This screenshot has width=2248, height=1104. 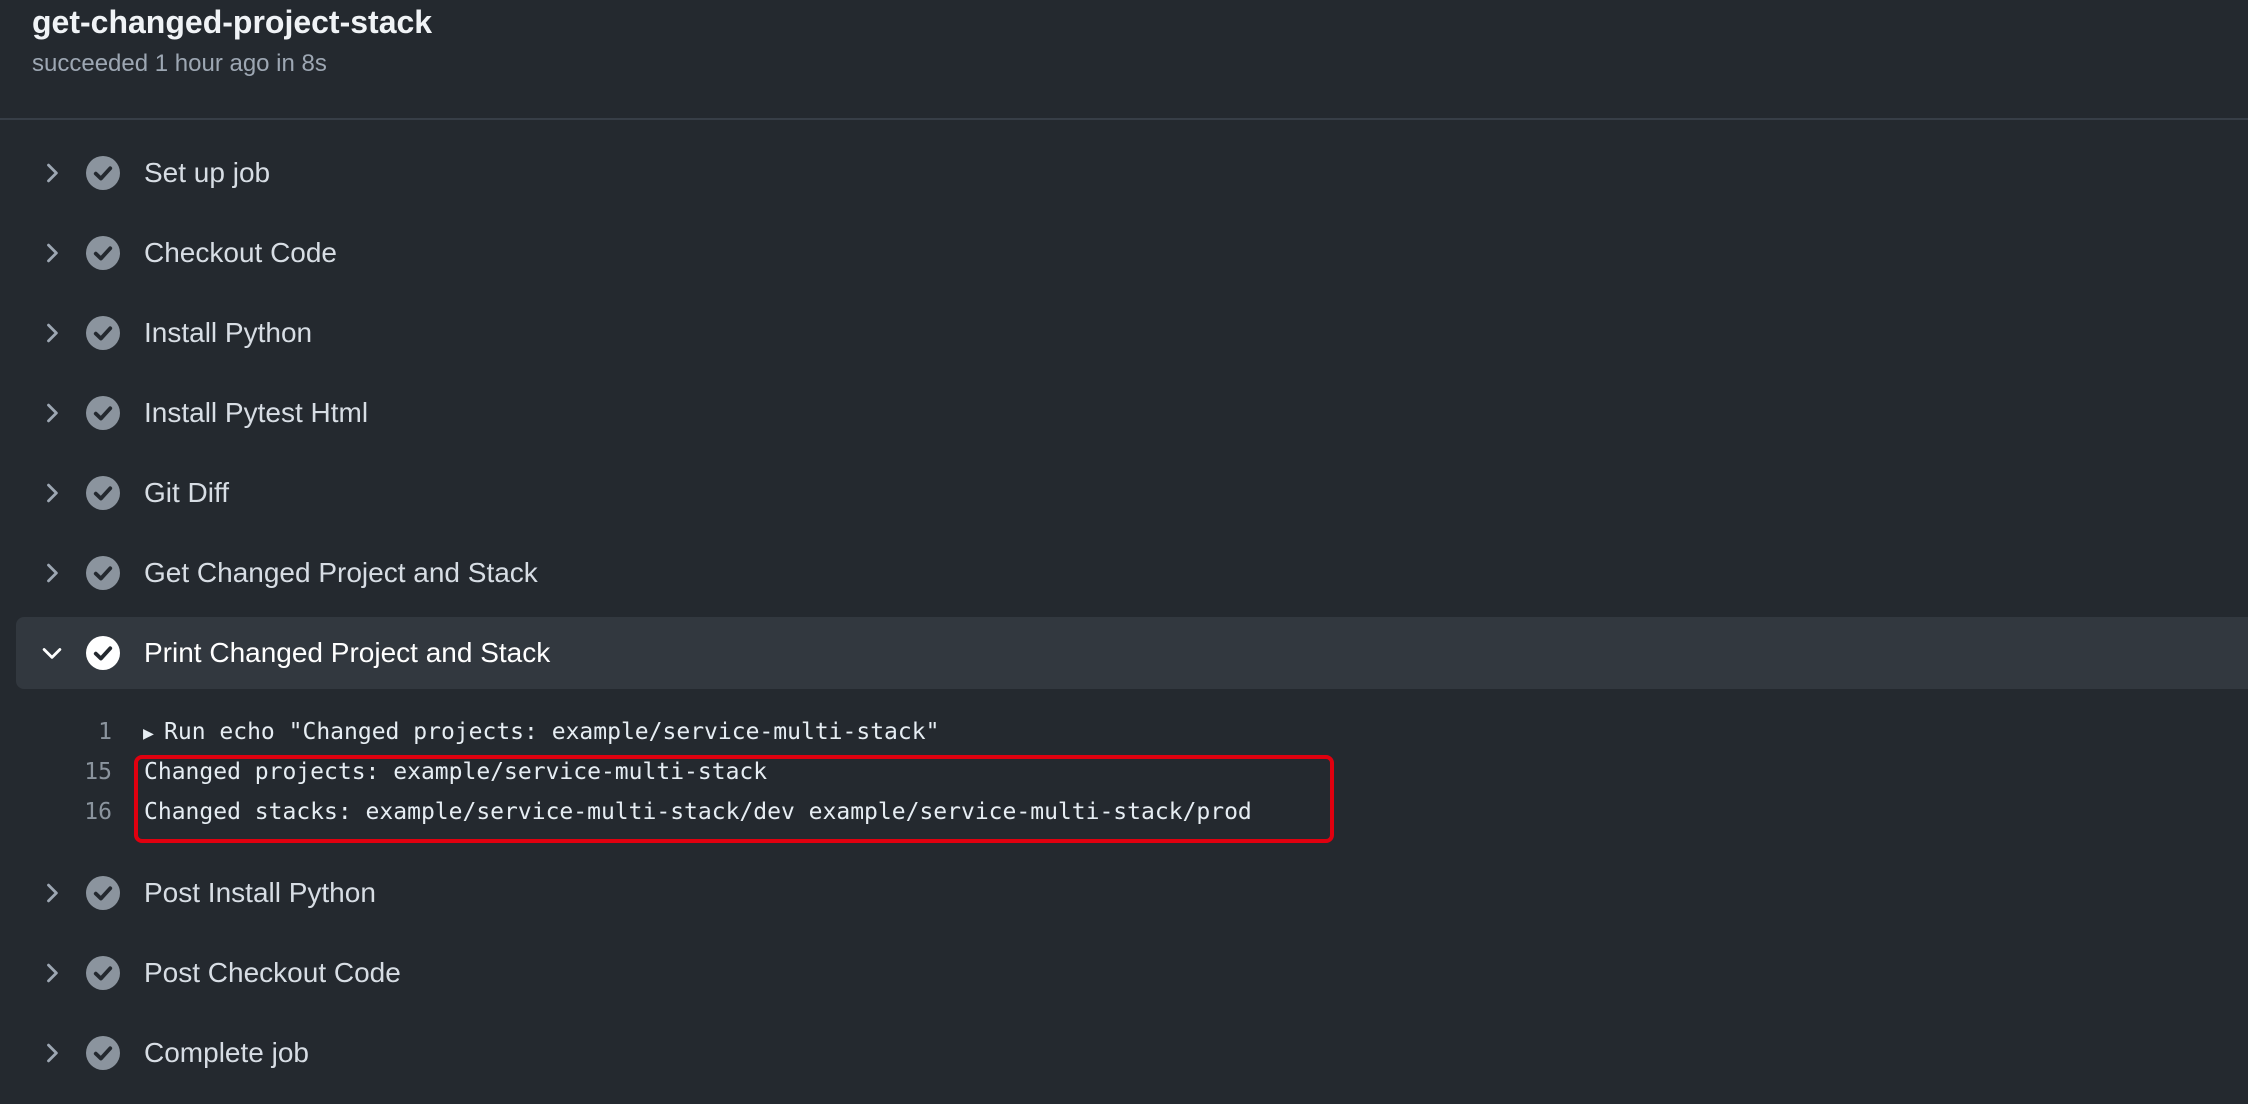 What do you see at coordinates (260, 892) in the screenshot?
I see `step-label: Post Install Python` at bounding box center [260, 892].